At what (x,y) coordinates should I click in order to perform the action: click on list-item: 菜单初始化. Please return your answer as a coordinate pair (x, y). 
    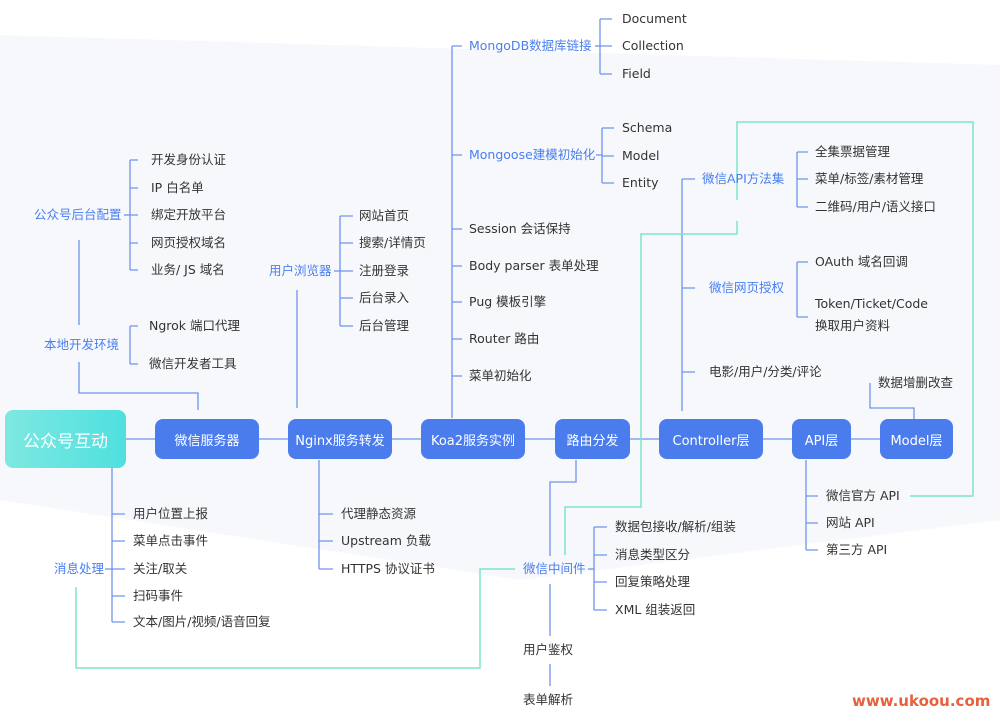
    Looking at the image, I should click on (500, 375).